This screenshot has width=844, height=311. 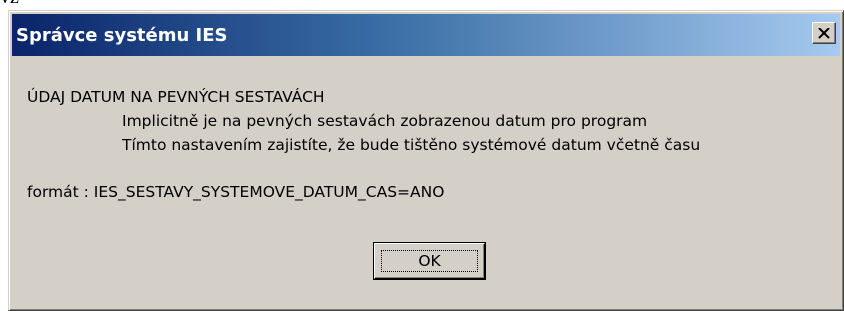 I want to click on background-text-fragment: vz, so click(x=30, y=3).